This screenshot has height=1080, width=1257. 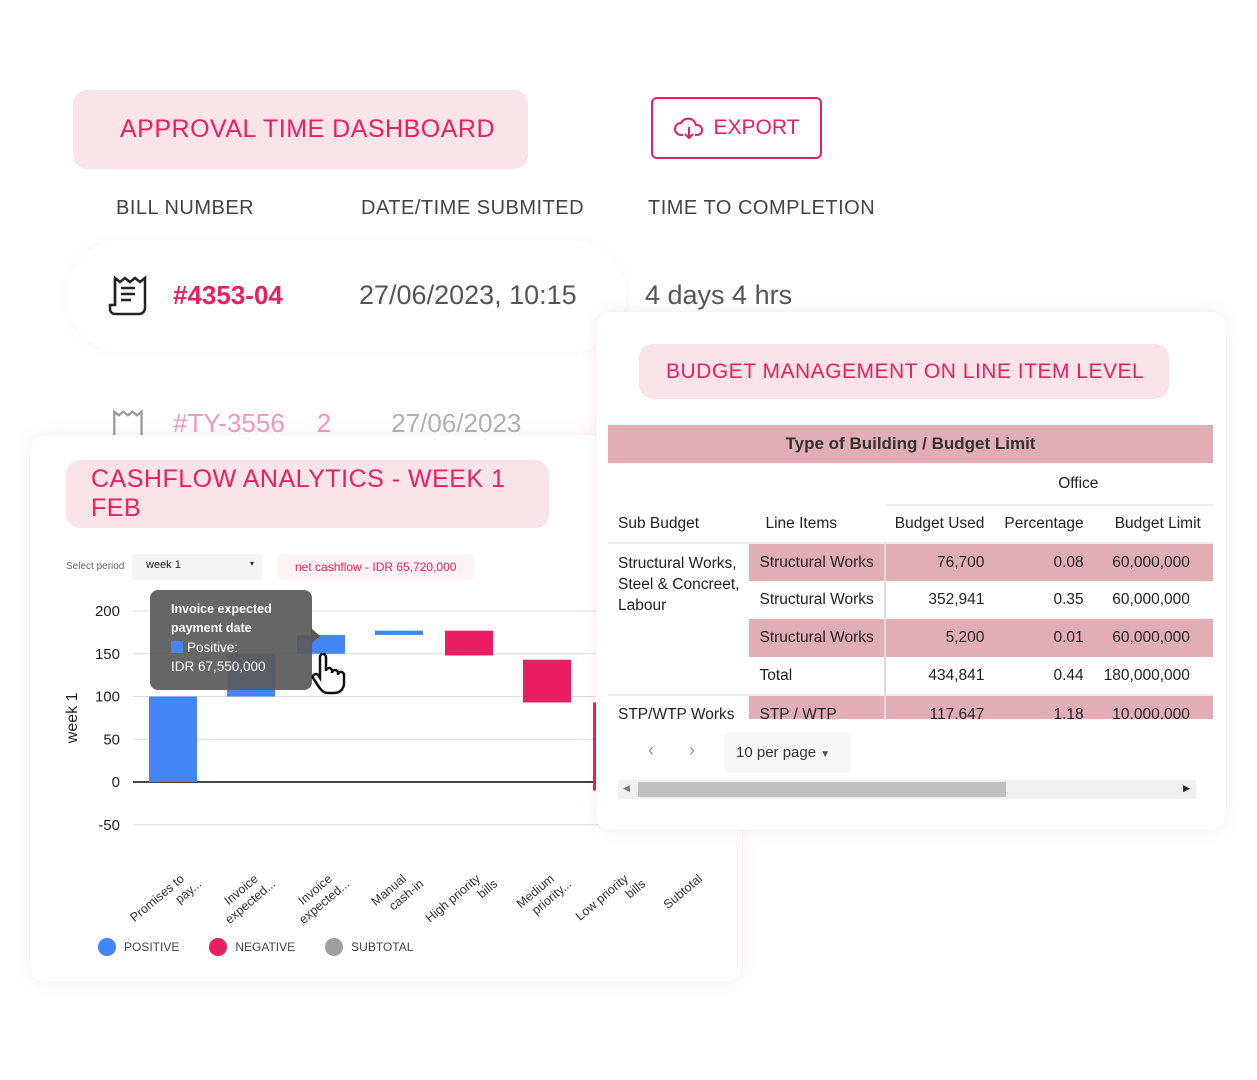 I want to click on tooltip-series: Positive:, so click(x=213, y=647).